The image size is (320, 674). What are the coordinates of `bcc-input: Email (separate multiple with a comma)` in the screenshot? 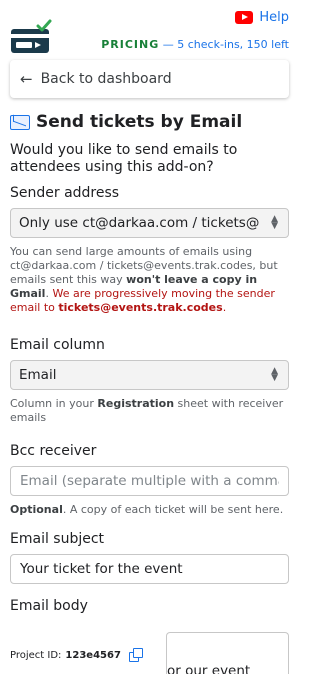 It's located at (149, 481).